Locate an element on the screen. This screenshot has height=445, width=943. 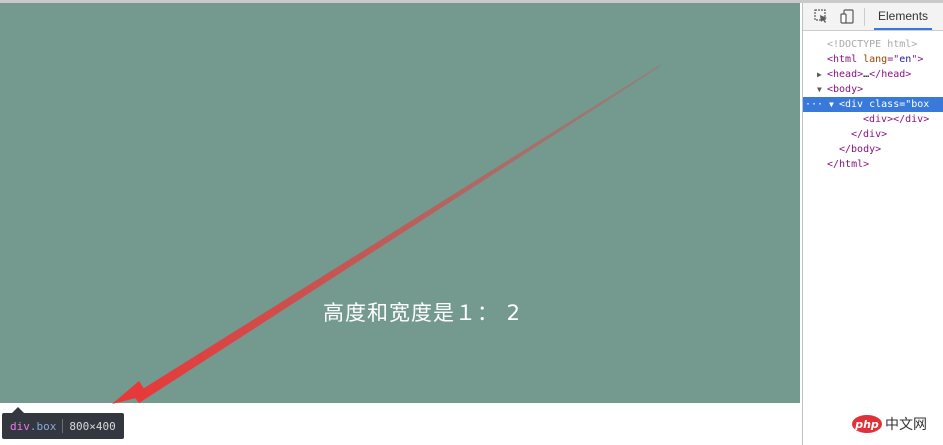
tooltip-size: 800×400 is located at coordinates (92, 426).